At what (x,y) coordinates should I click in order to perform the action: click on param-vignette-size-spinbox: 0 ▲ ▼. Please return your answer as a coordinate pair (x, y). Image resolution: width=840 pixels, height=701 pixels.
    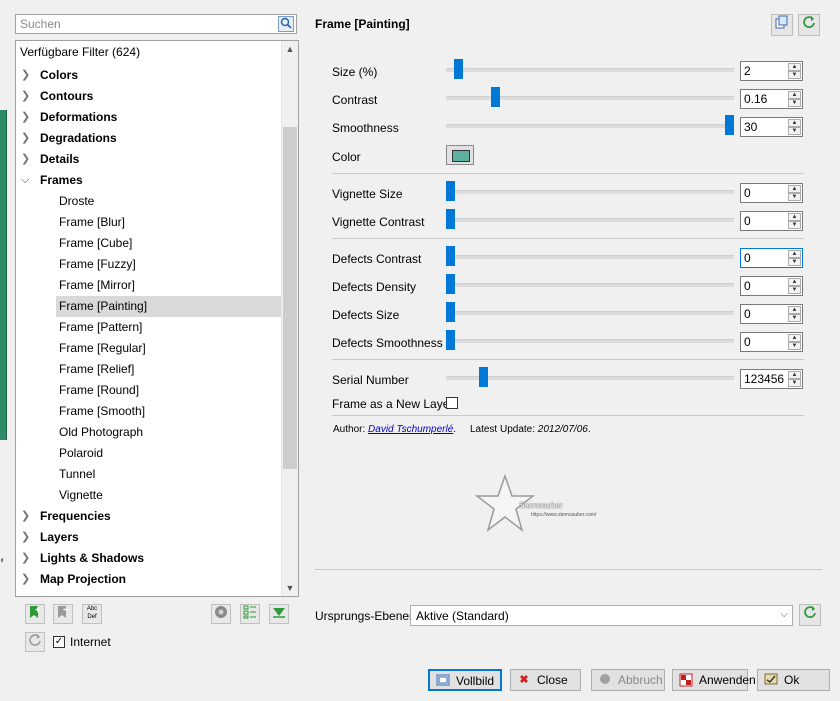
    Looking at the image, I should click on (771, 193).